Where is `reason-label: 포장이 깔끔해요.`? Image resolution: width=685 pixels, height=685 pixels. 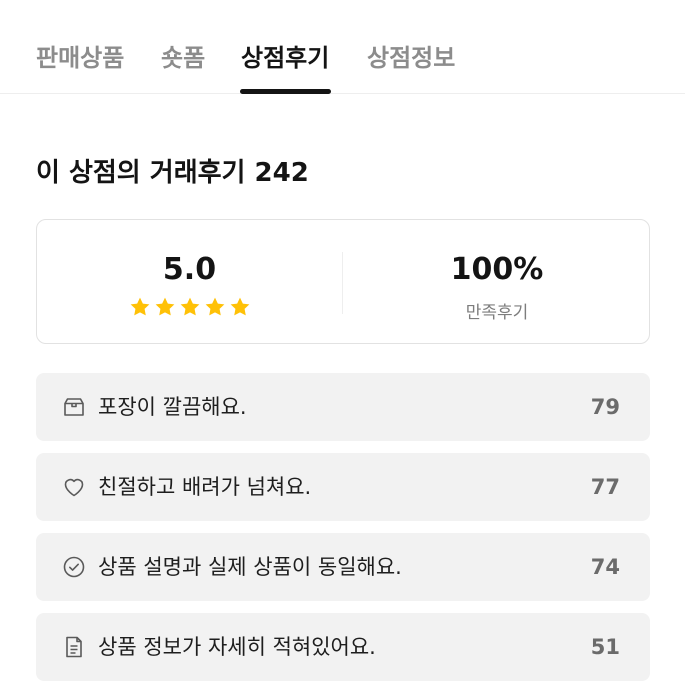 reason-label: 포장이 깔끔해요. is located at coordinates (172, 407).